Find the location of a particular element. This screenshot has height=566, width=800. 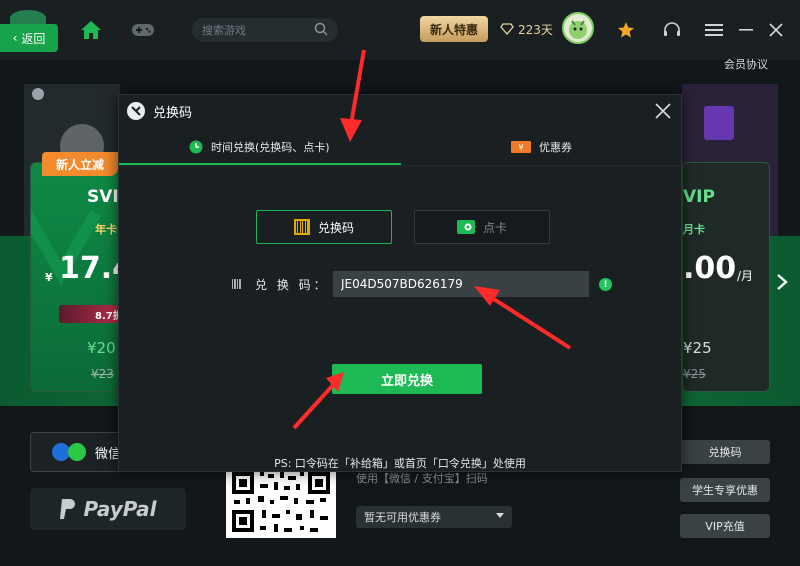

paypal-icon is located at coordinates (68, 509).